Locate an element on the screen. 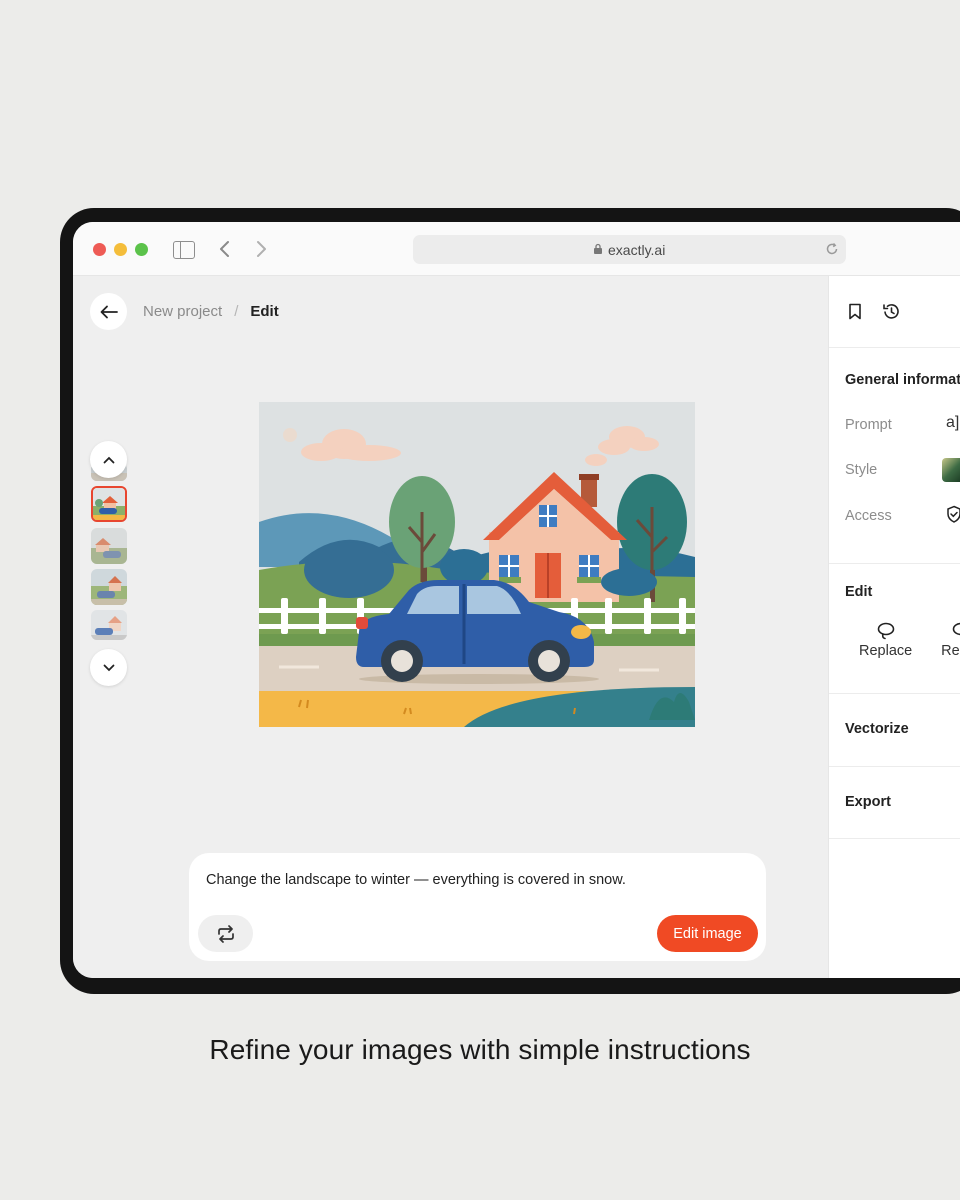 The height and width of the screenshot is (1200, 960). replace-label: Replace is located at coordinates (886, 651).